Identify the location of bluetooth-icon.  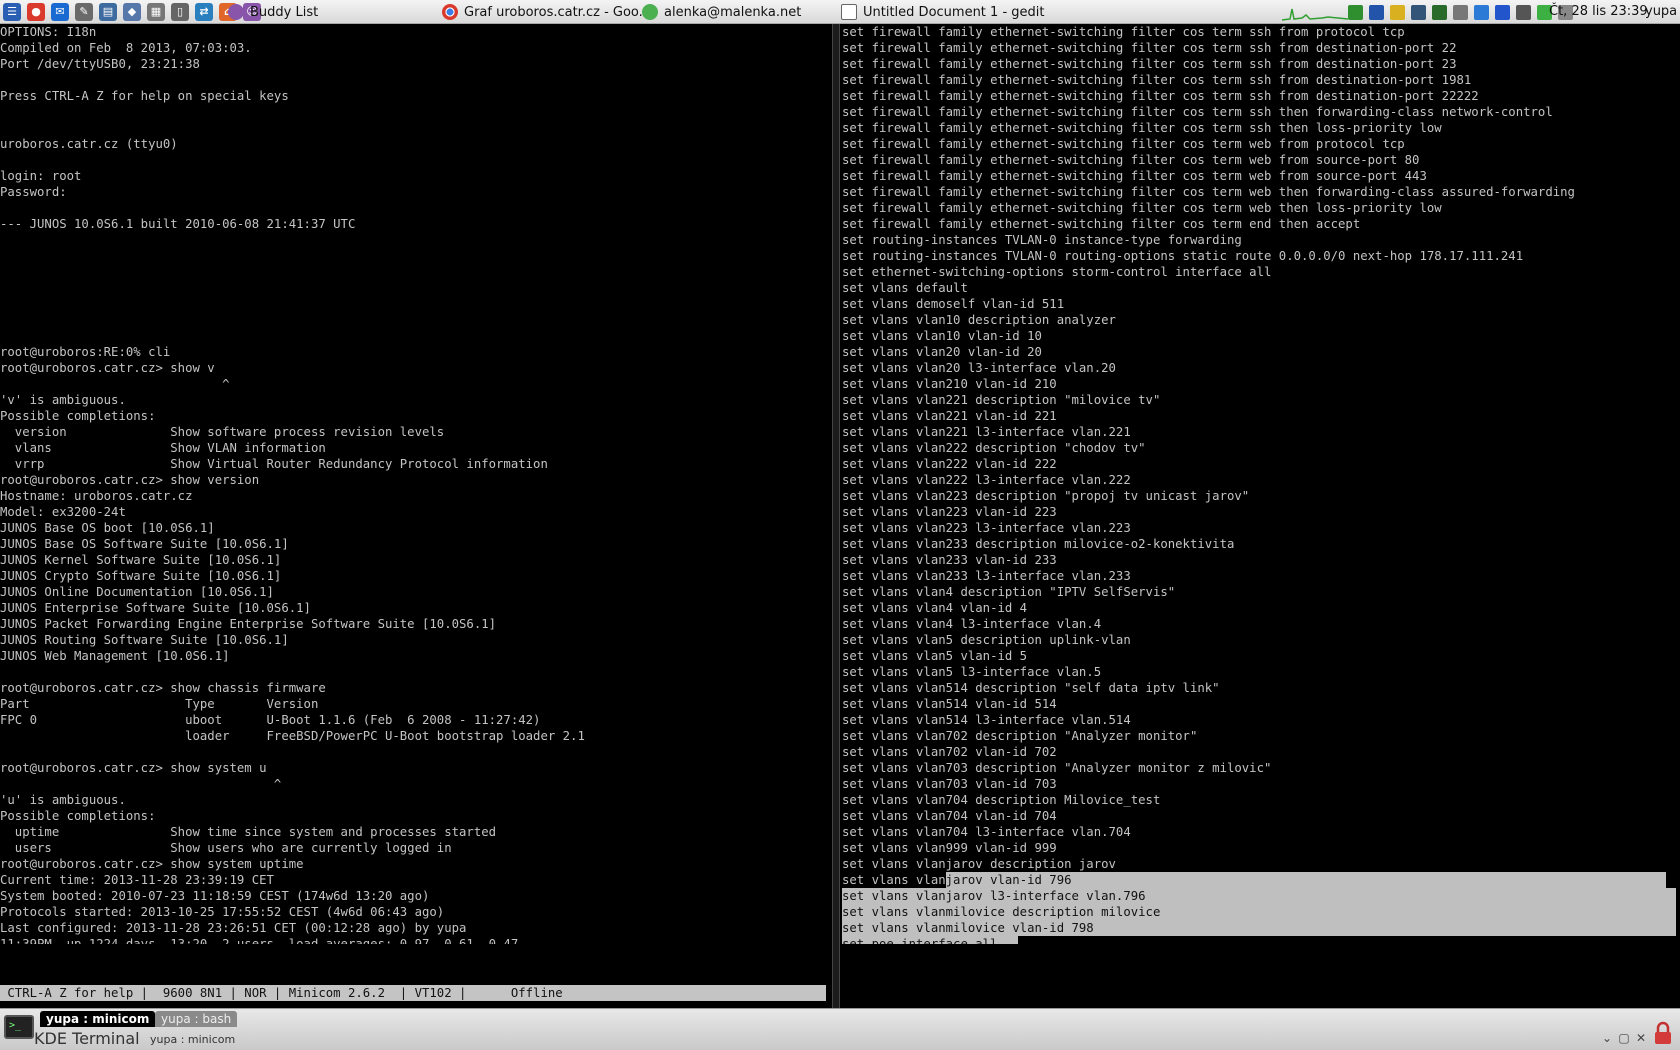
(1502, 12).